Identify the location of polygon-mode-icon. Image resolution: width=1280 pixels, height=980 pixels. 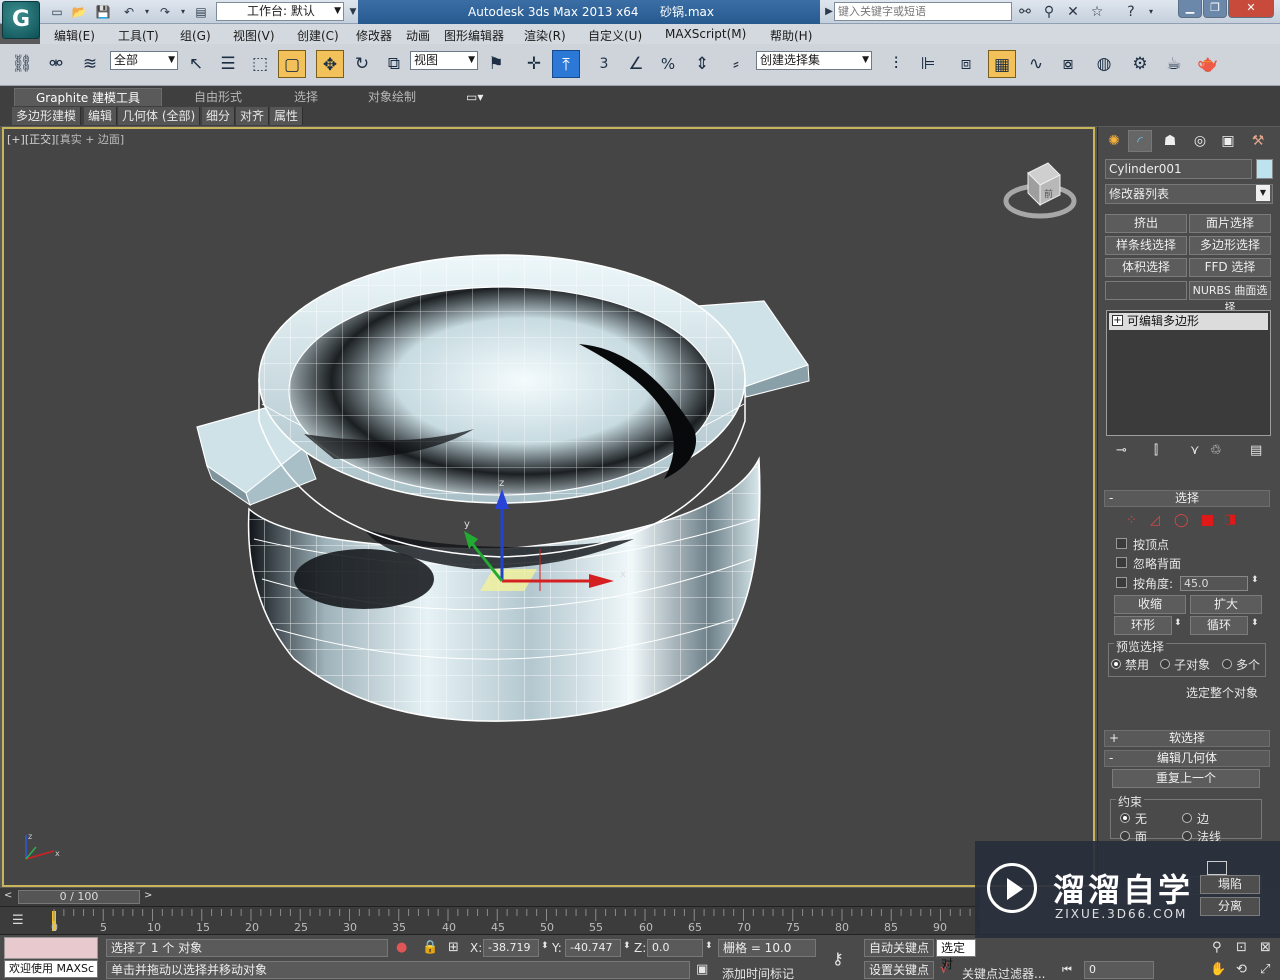
(1207, 520).